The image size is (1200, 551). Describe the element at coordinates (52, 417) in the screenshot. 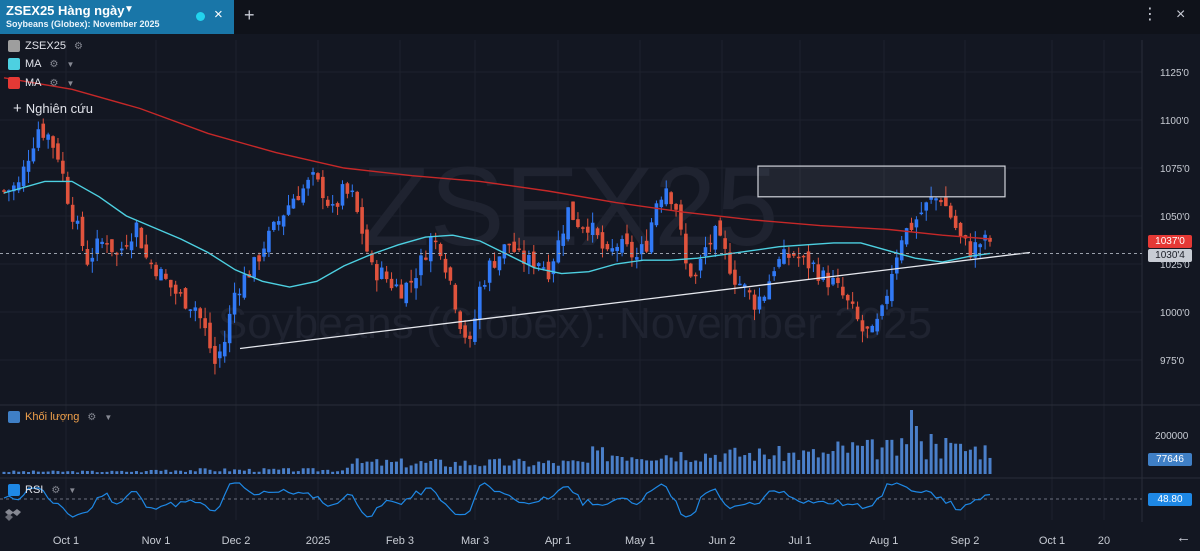

I see `legend-label: Khối lượng` at that location.